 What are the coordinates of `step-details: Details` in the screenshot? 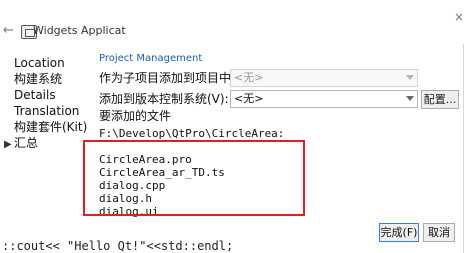 It's located at (46, 95).